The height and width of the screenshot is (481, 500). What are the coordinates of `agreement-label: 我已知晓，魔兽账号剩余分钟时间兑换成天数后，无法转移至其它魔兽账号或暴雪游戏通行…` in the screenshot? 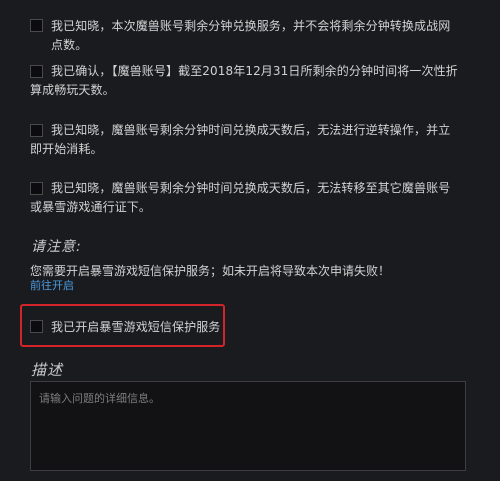 It's located at (240, 197).